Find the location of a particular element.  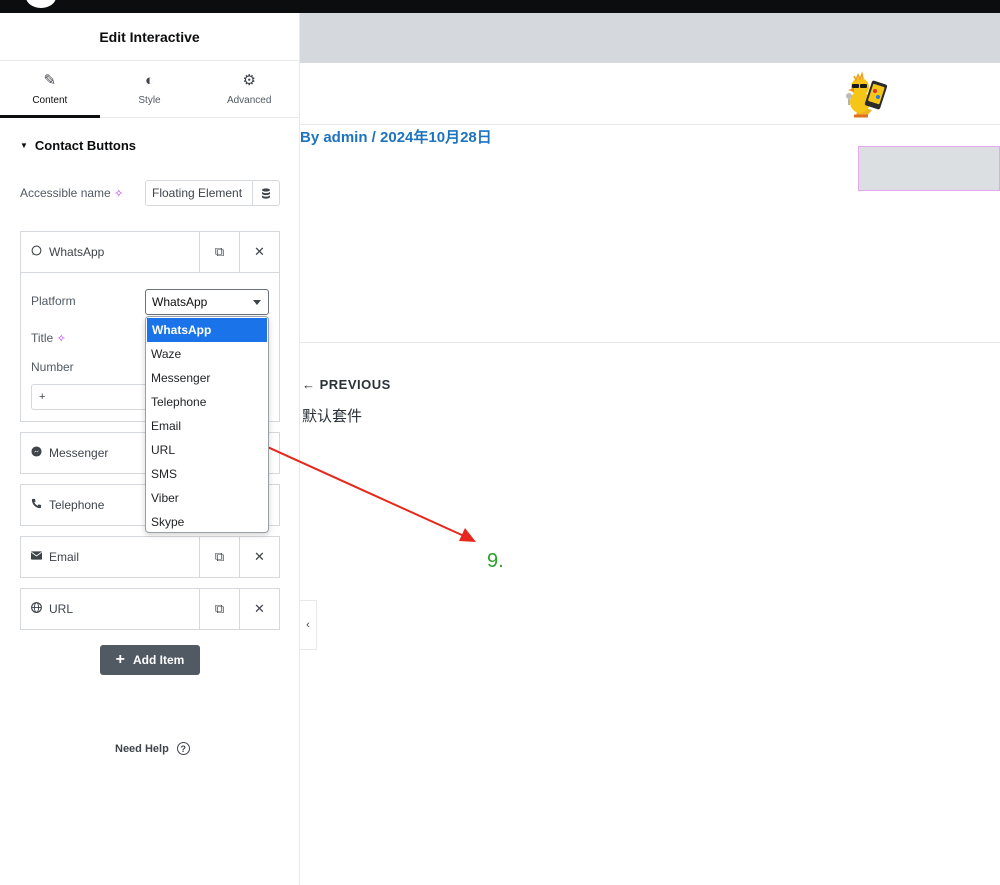

option-url: URL is located at coordinates (207, 450).